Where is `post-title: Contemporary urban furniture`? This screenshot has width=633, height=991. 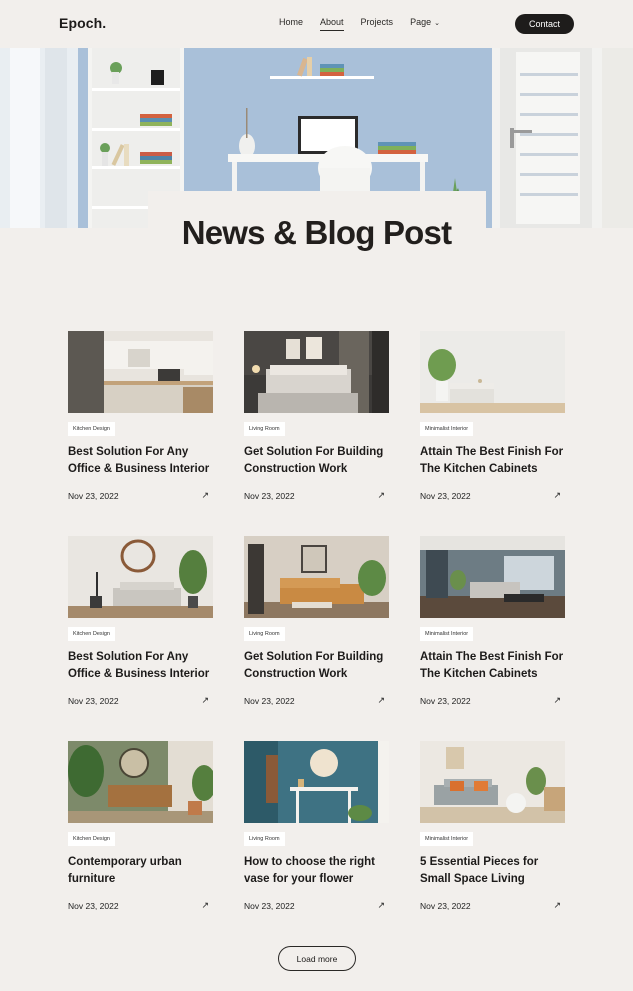 post-title: Contemporary urban furniture is located at coordinates (141, 871).